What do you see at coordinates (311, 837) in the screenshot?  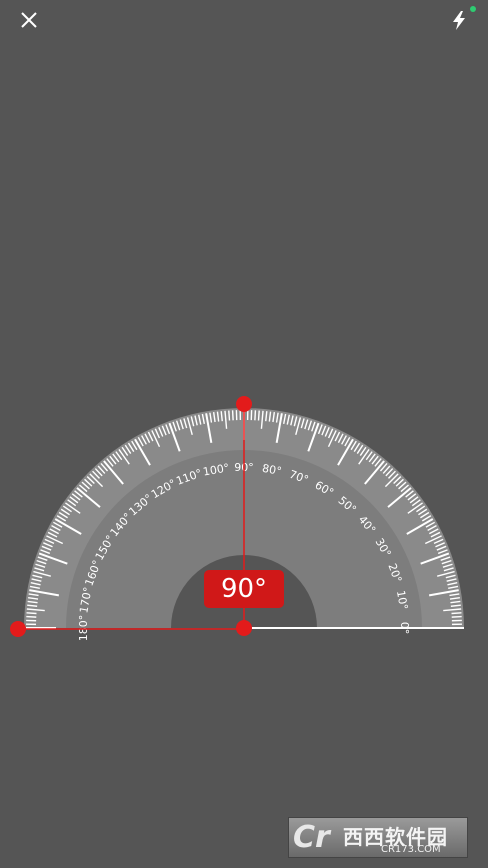 I see `watermark-logo-mark: Cr` at bounding box center [311, 837].